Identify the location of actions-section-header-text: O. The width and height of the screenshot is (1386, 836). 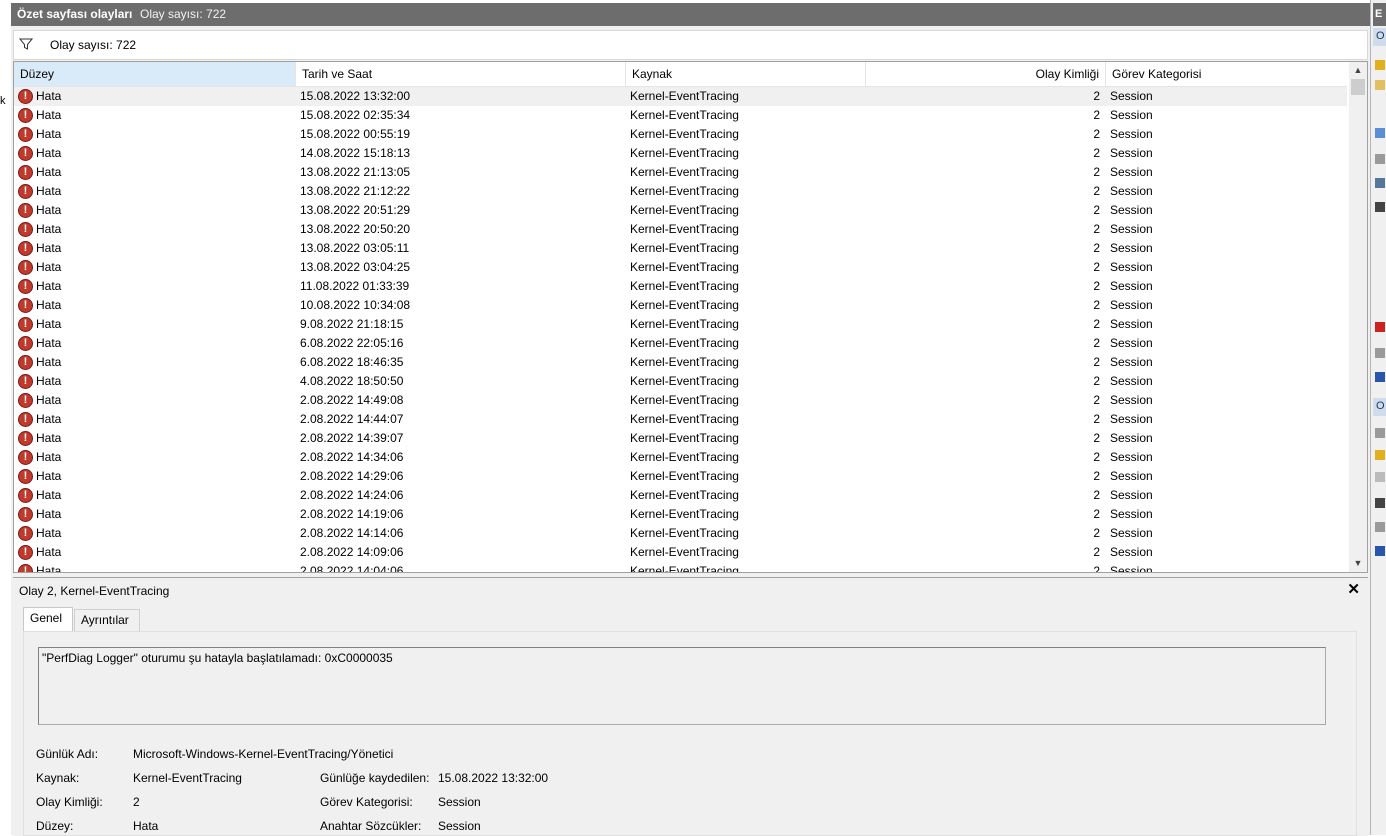
(1380, 36).